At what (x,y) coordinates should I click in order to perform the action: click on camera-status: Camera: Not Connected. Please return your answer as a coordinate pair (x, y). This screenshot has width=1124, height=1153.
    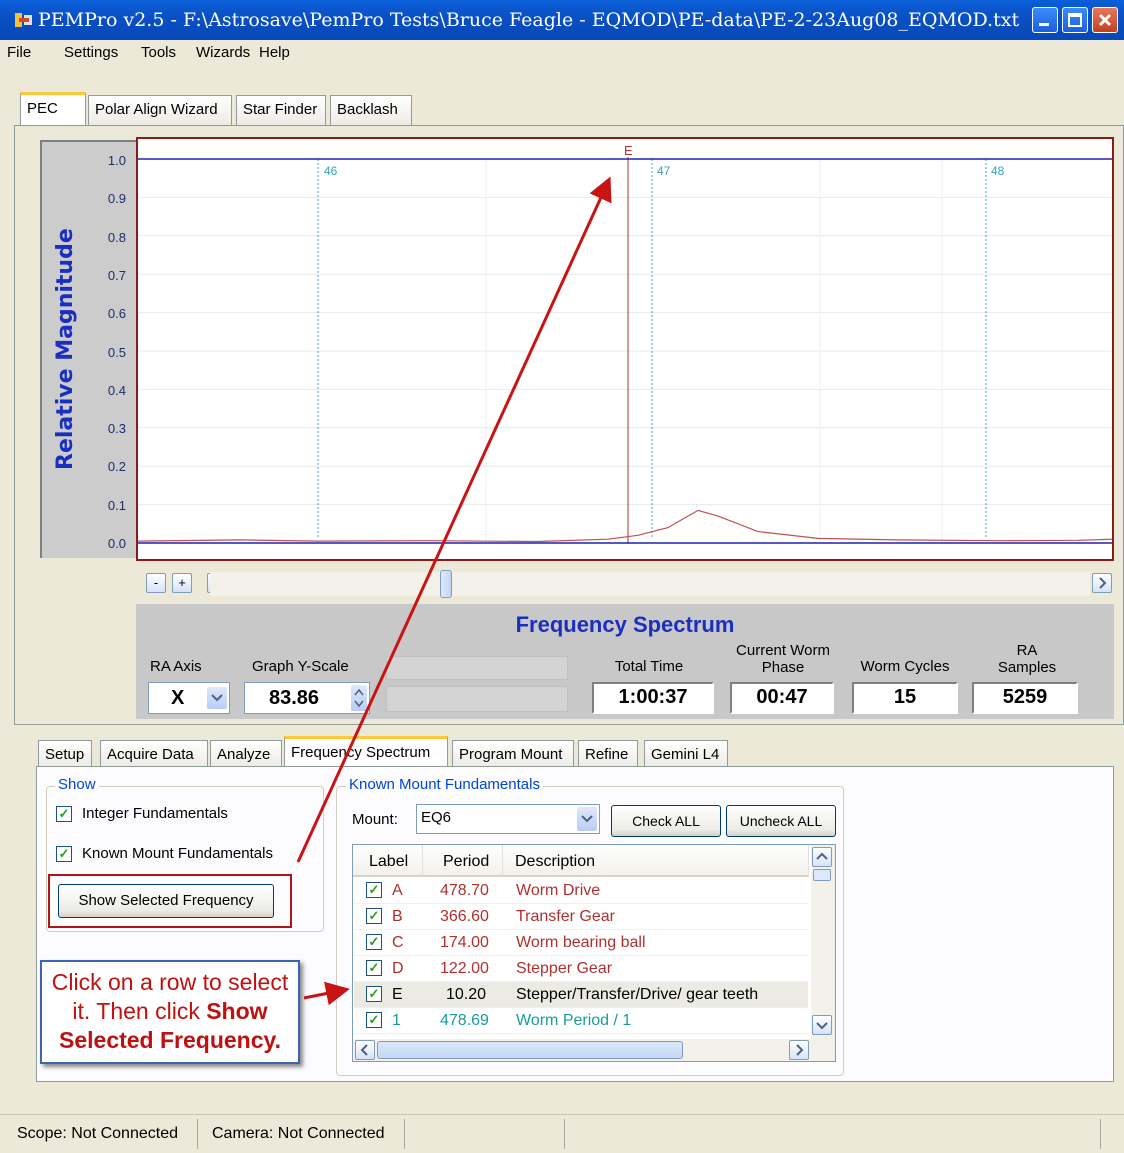
    Looking at the image, I should click on (298, 1133).